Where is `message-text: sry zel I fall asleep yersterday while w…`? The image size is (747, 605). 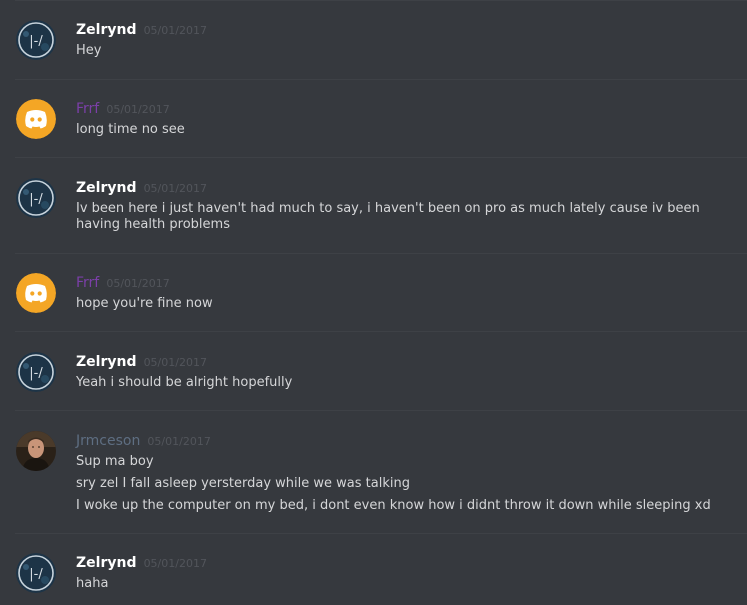
message-text: sry zel I fall asleep yersterday while w… is located at coordinates (243, 483).